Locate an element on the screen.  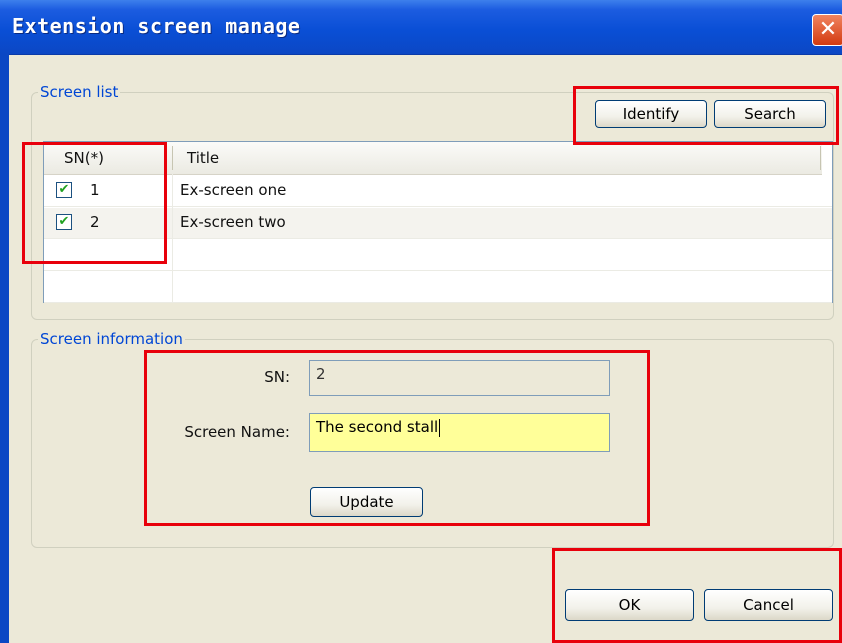
table-row-empty is located at coordinates (438, 287).